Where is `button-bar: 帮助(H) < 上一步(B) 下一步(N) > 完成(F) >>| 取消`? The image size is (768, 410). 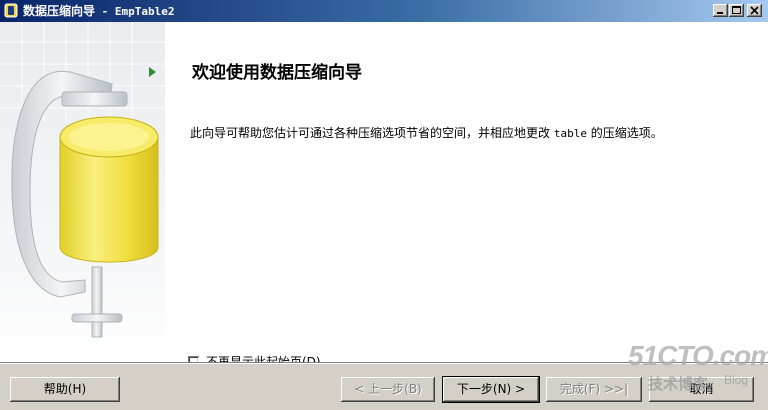
button-bar: 帮助(H) < 上一步(B) 下一步(N) > 完成(F) >>| 取消 is located at coordinates (384, 386).